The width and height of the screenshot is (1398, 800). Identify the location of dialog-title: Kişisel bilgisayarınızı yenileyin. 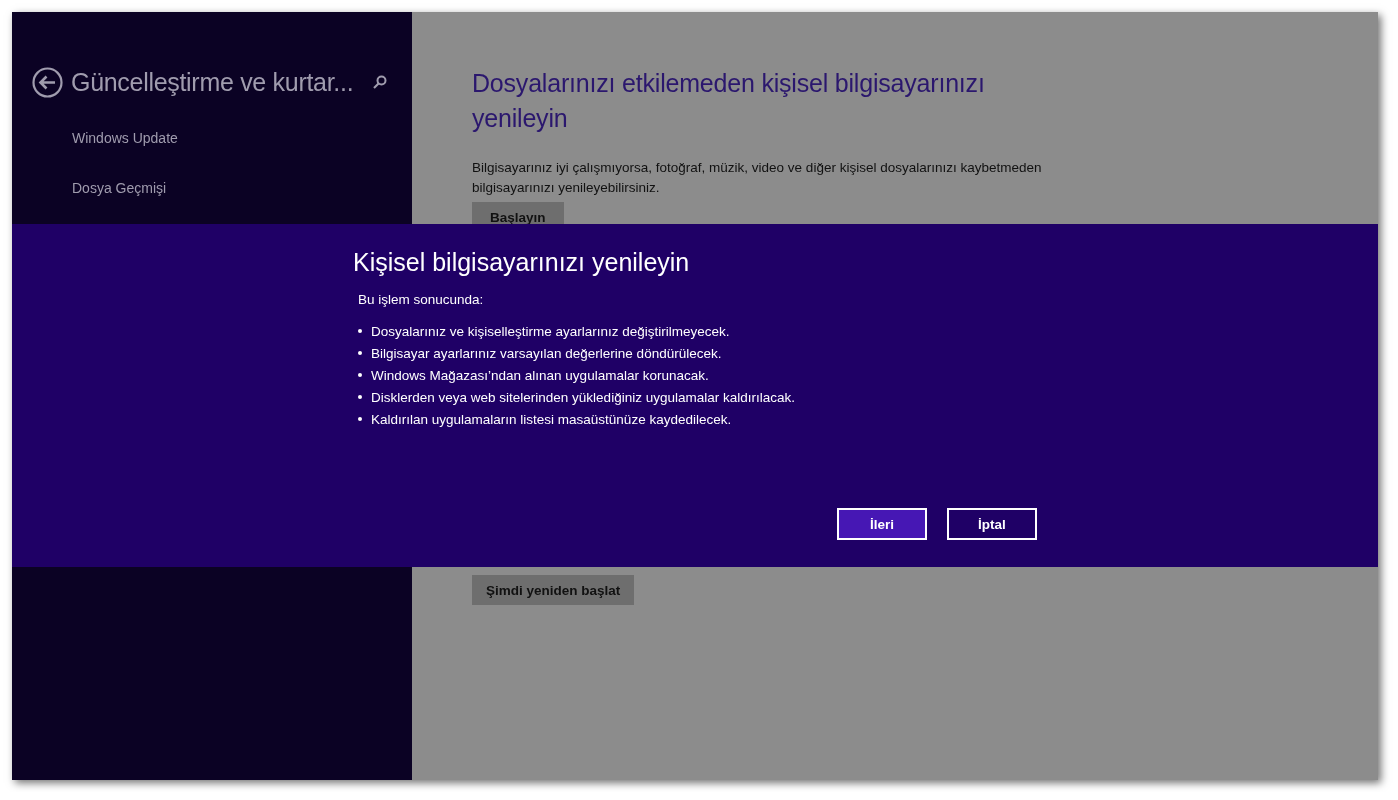
(522, 262).